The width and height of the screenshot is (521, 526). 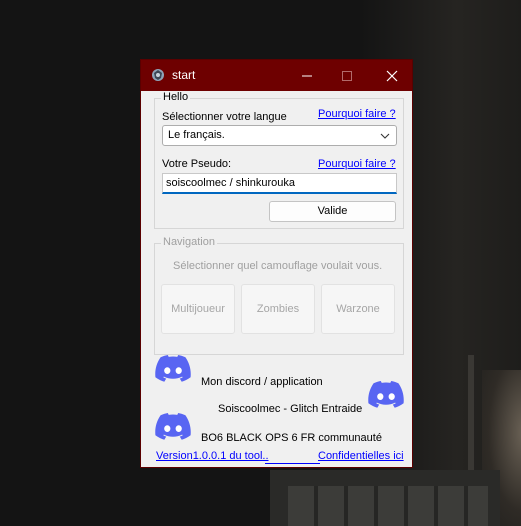 I want to click on language-help-link: Pourquoi faire ?, so click(x=357, y=114).